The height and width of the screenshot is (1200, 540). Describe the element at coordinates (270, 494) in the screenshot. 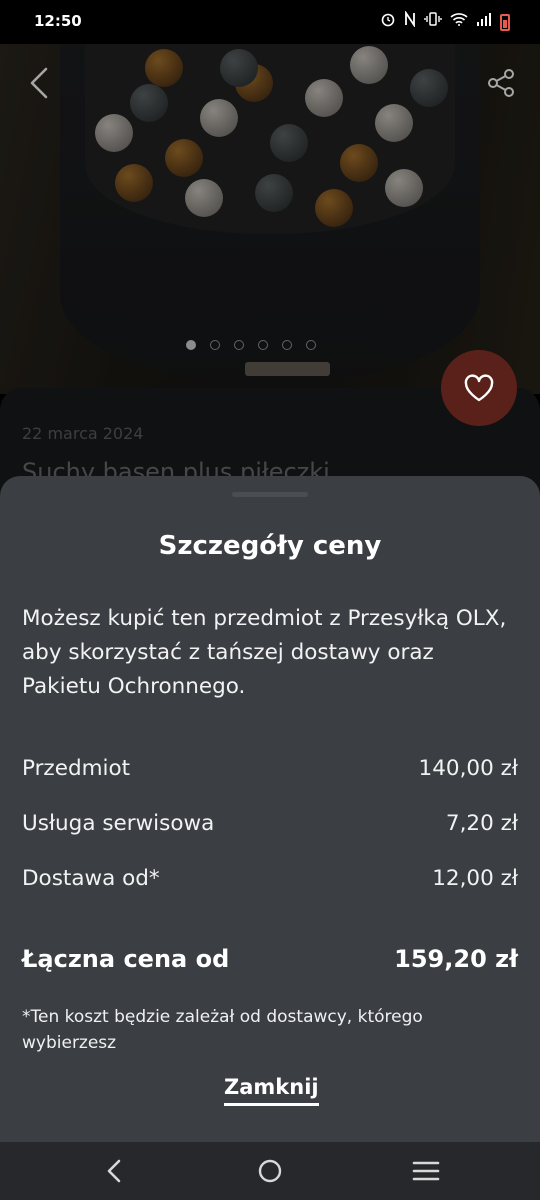

I see `sheet-handle` at that location.